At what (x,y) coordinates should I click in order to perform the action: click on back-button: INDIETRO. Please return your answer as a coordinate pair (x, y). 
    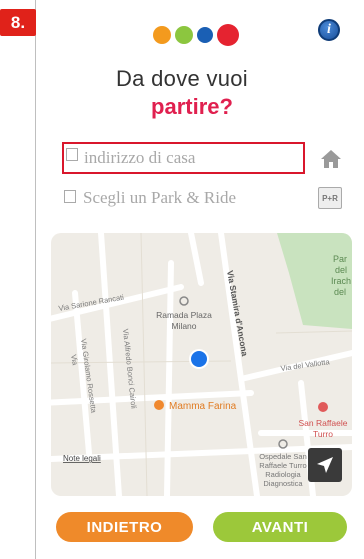
    Looking at the image, I should click on (124, 527).